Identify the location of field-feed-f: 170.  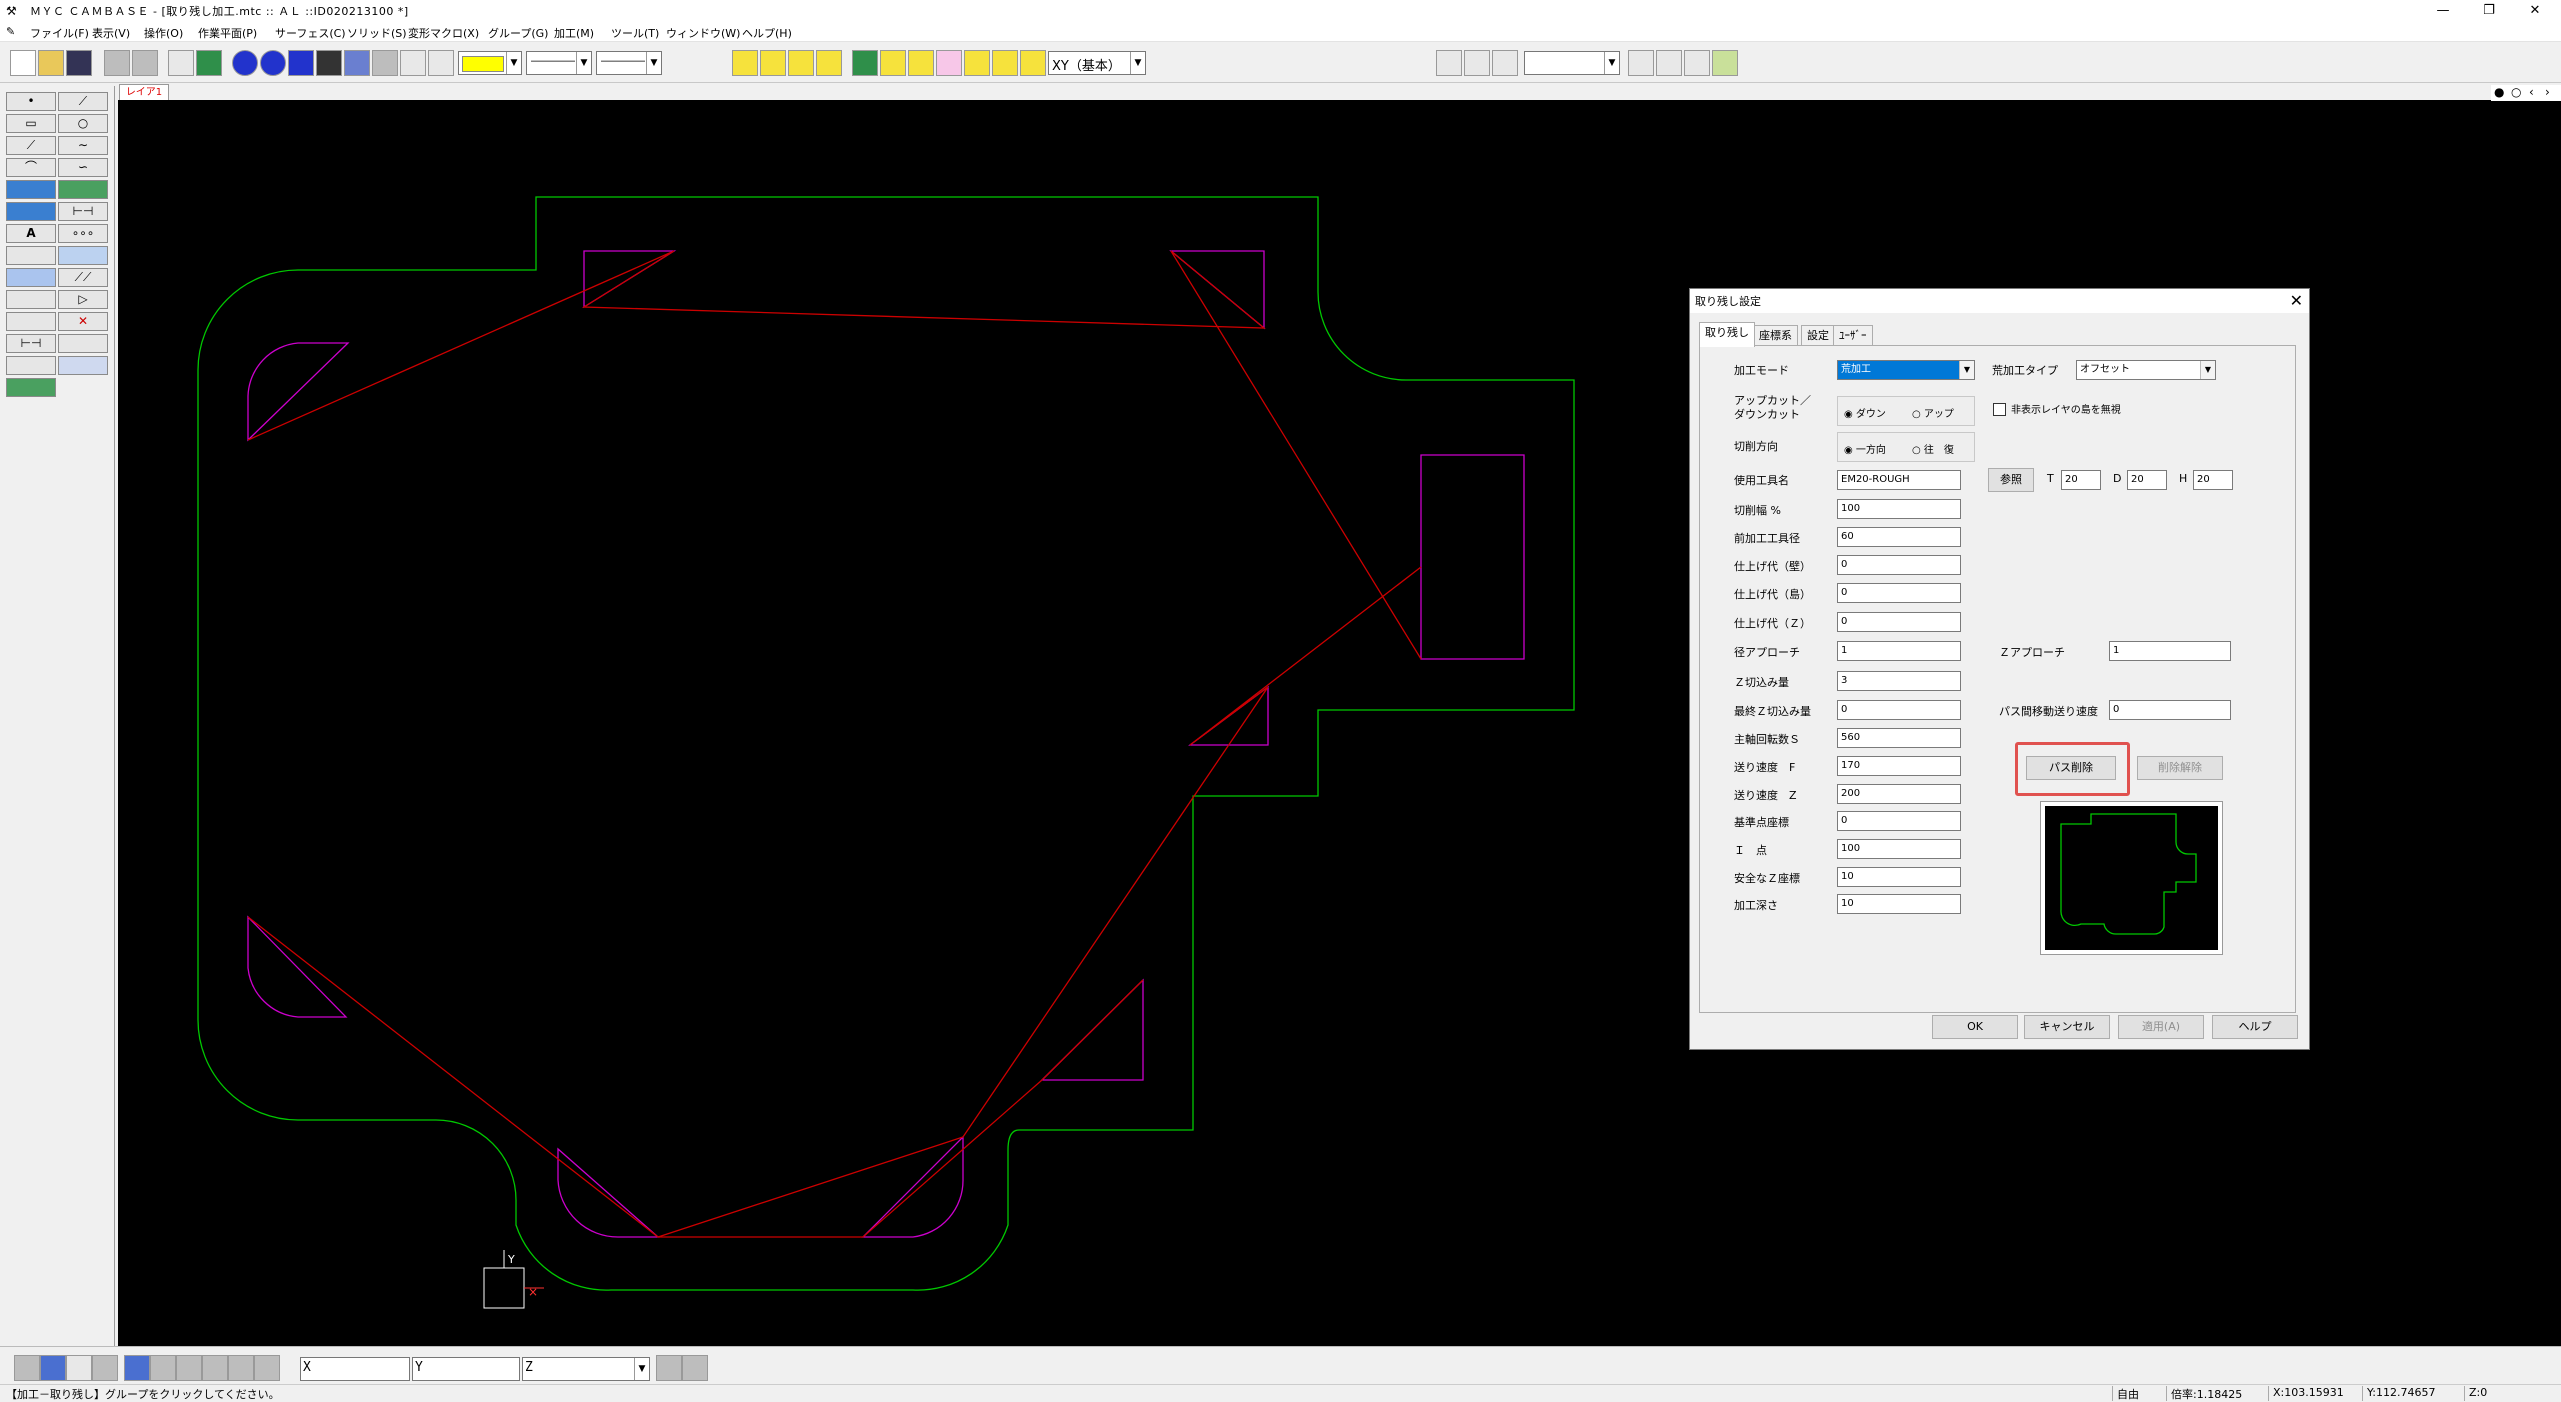
(1899, 766).